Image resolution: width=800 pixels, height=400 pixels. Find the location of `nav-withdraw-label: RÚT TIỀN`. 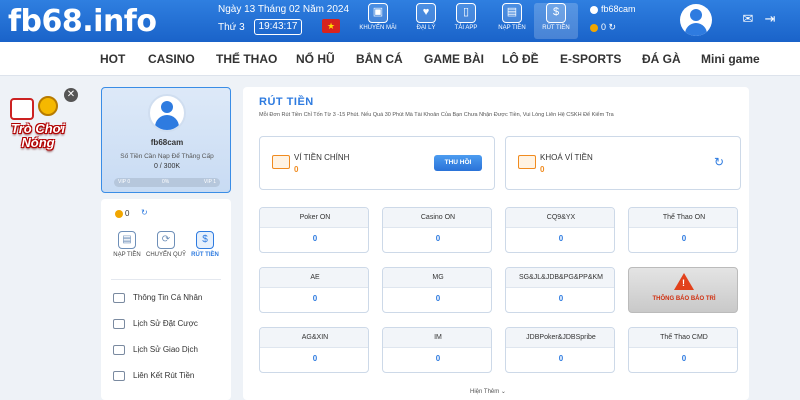

nav-withdraw-label: RÚT TIỀN is located at coordinates (556, 28).